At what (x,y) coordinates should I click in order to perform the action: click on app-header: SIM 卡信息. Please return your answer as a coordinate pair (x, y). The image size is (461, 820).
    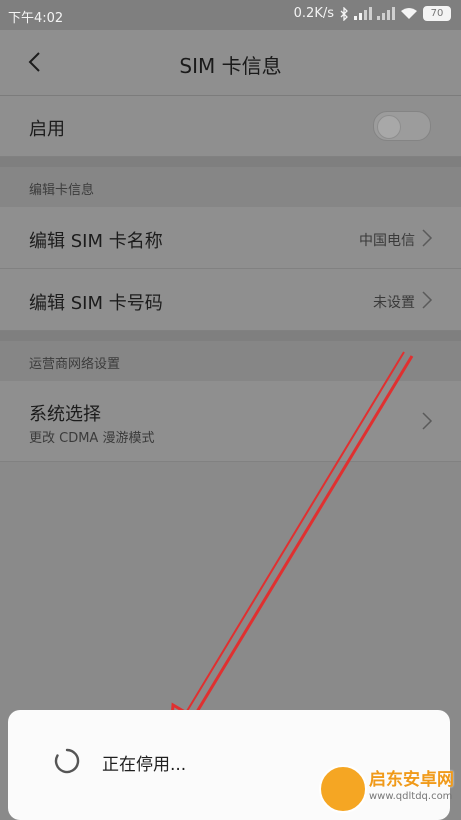
    Looking at the image, I should click on (230, 63).